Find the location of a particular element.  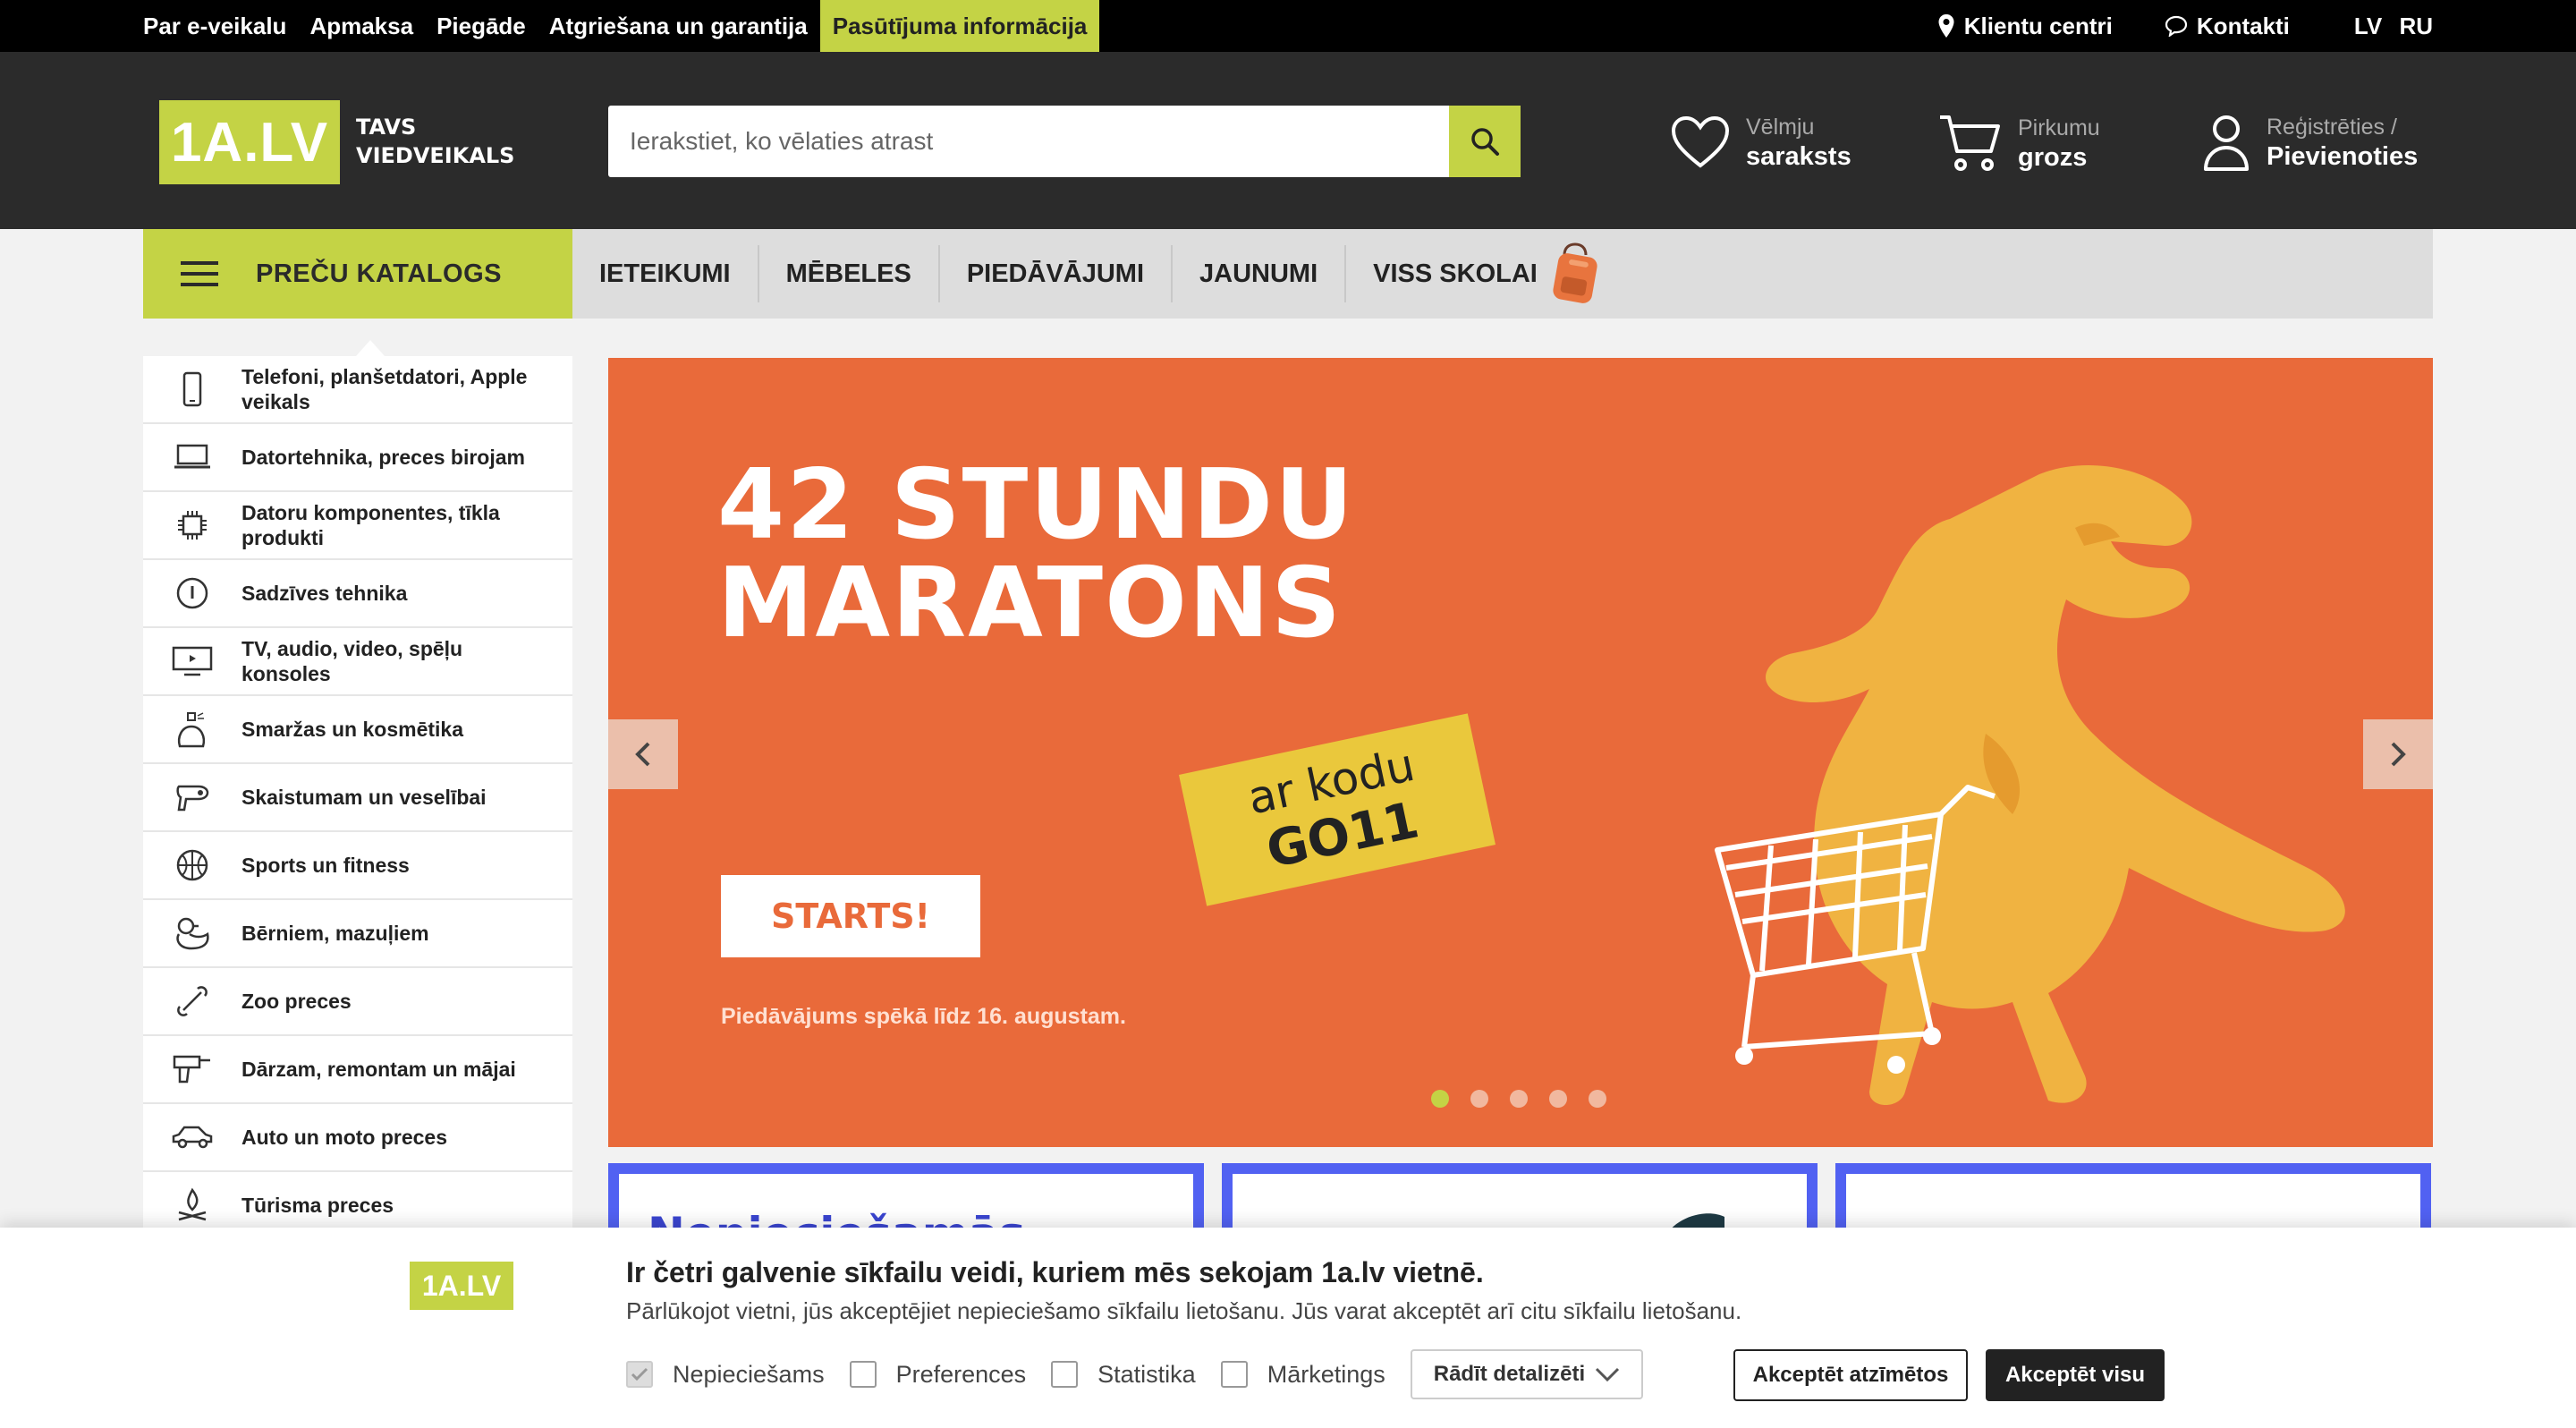

link-returns: Atgriešana un garantija is located at coordinates (678, 26).